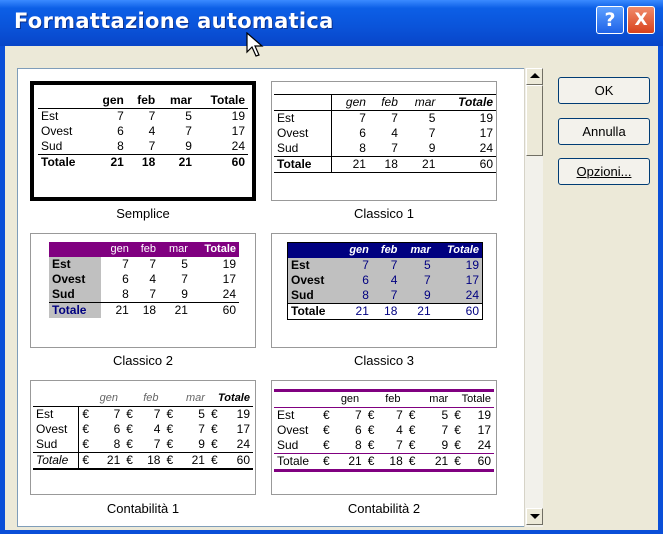  I want to click on annulla-label: Annulla, so click(604, 131).